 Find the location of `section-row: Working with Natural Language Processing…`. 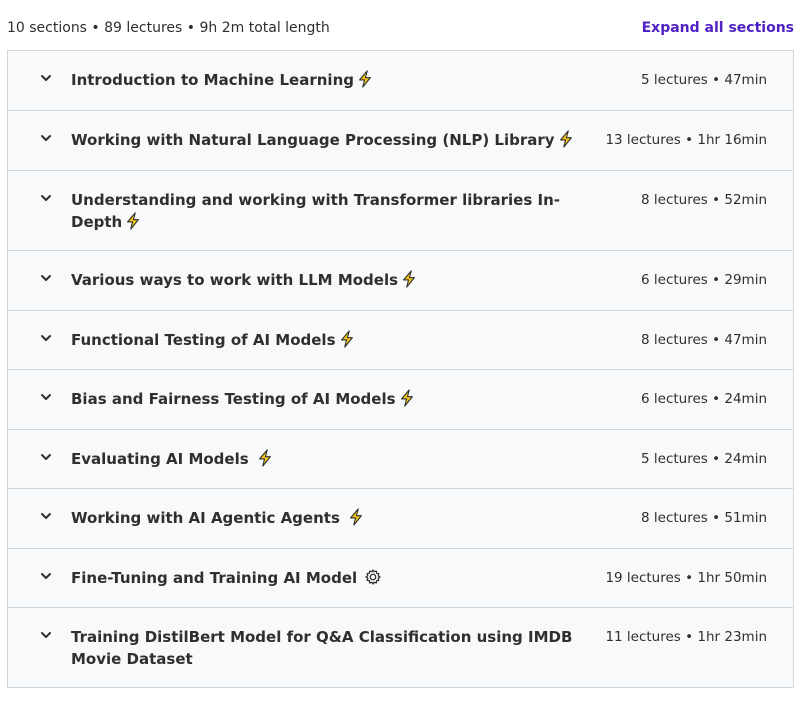

section-row: Working with Natural Language Processing… is located at coordinates (400, 141).